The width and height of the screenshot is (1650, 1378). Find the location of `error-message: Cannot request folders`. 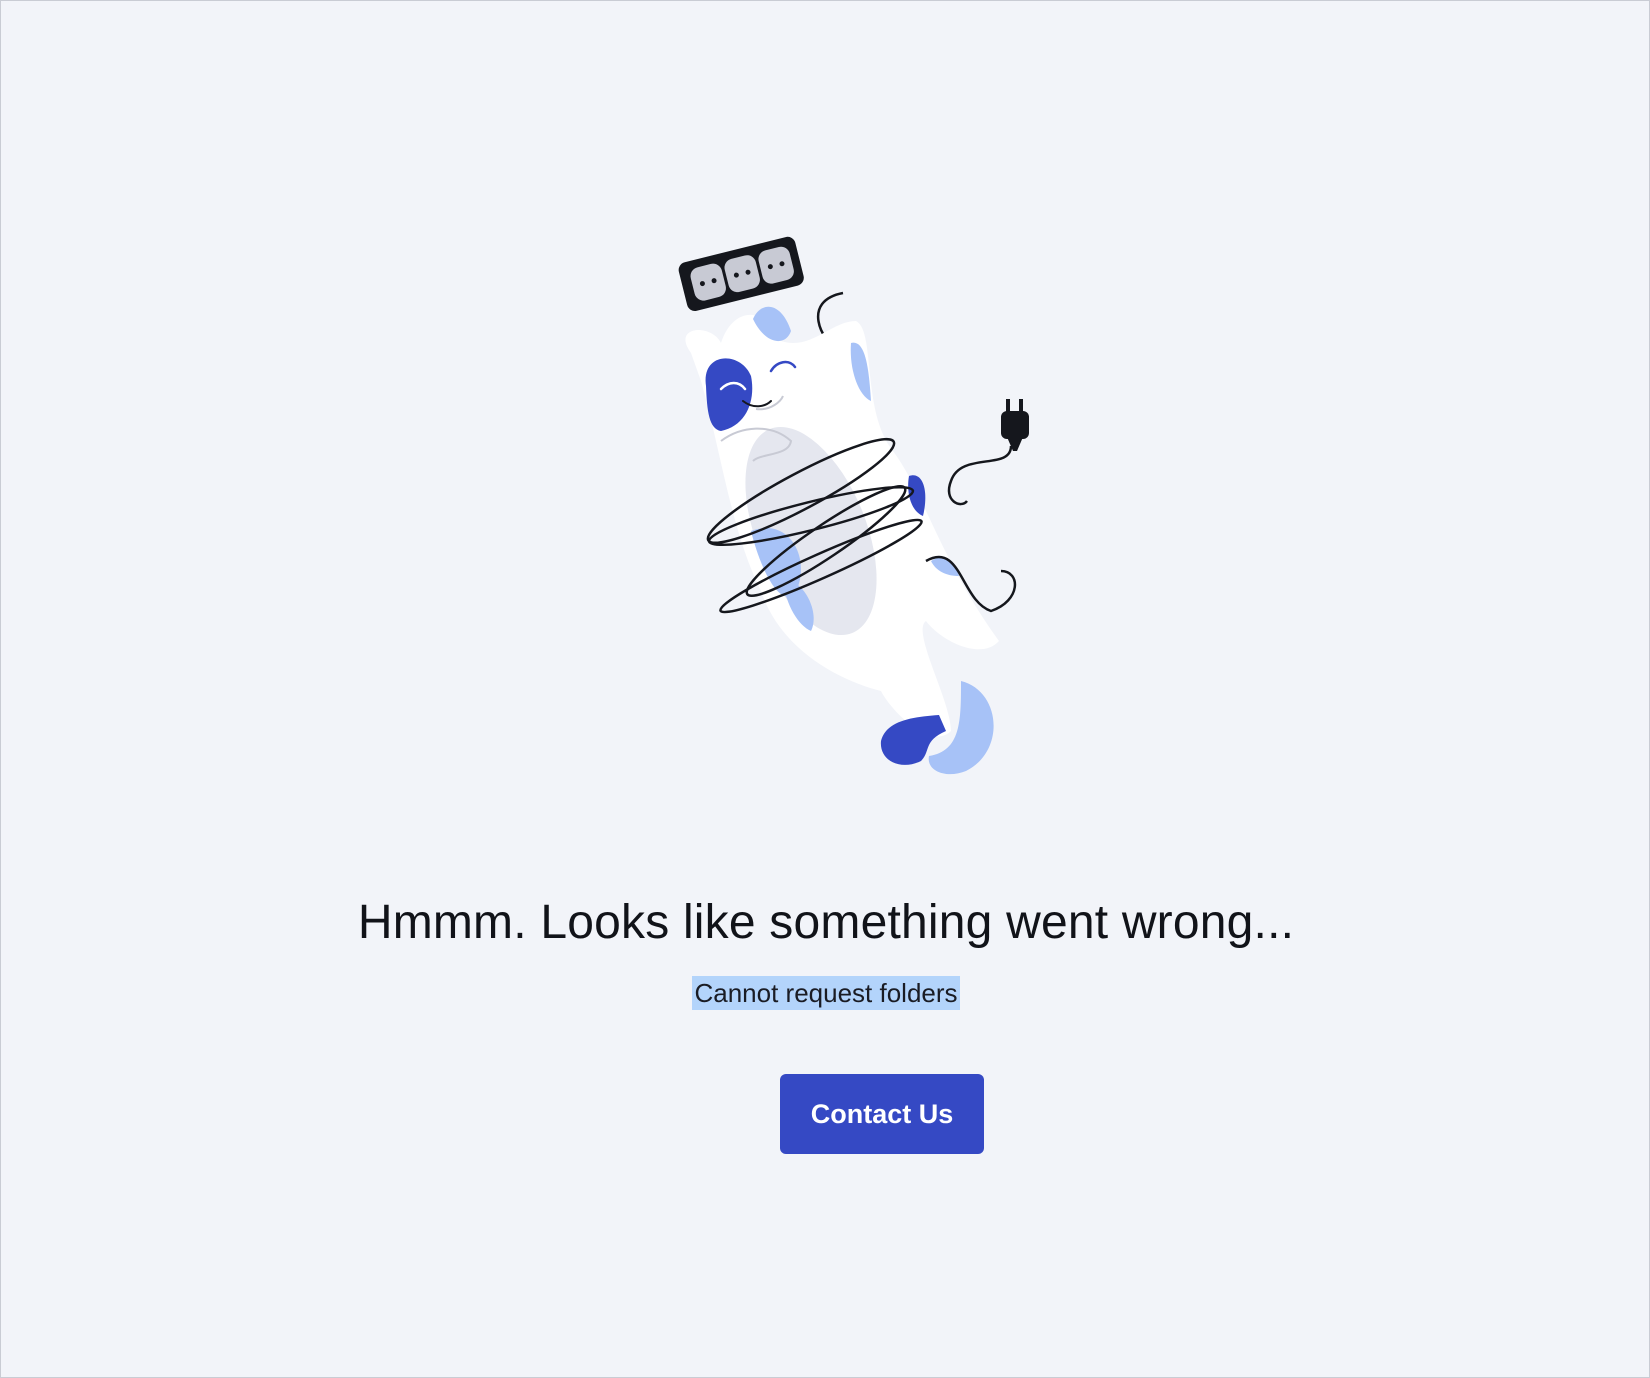

error-message: Cannot request folders is located at coordinates (826, 993).